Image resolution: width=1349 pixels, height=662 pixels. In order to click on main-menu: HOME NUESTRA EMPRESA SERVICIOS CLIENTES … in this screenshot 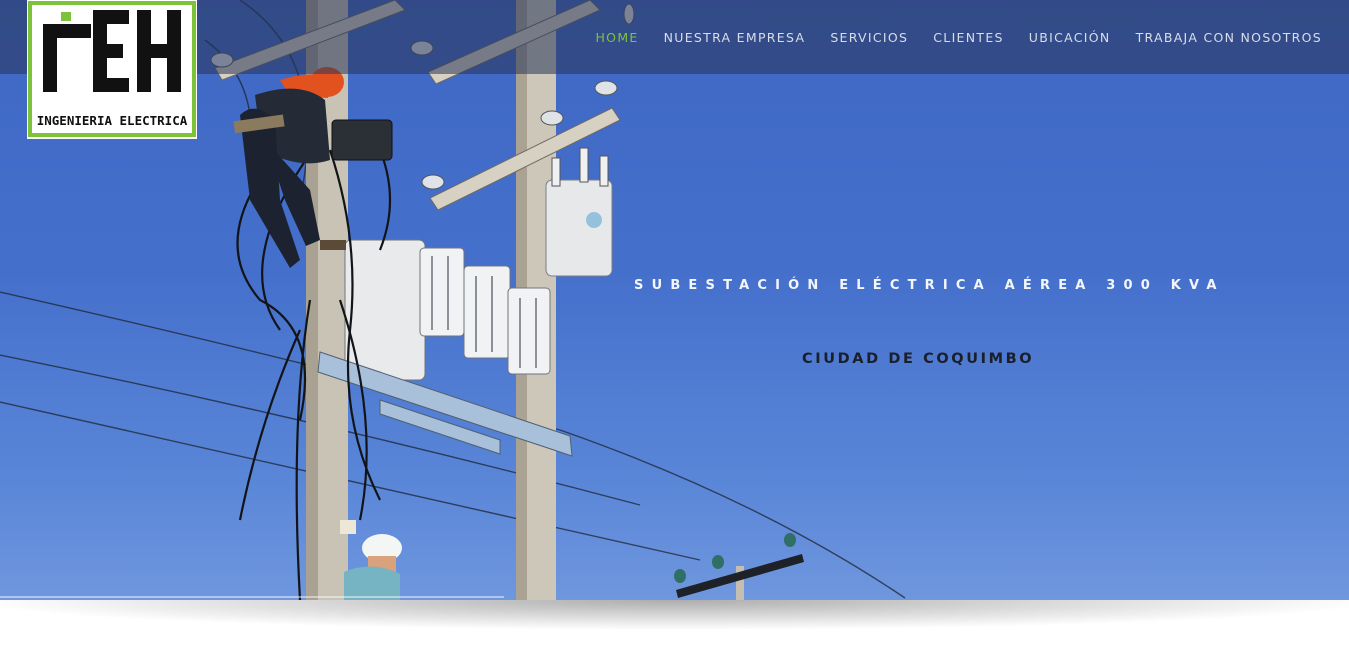, I will do `click(946, 38)`.